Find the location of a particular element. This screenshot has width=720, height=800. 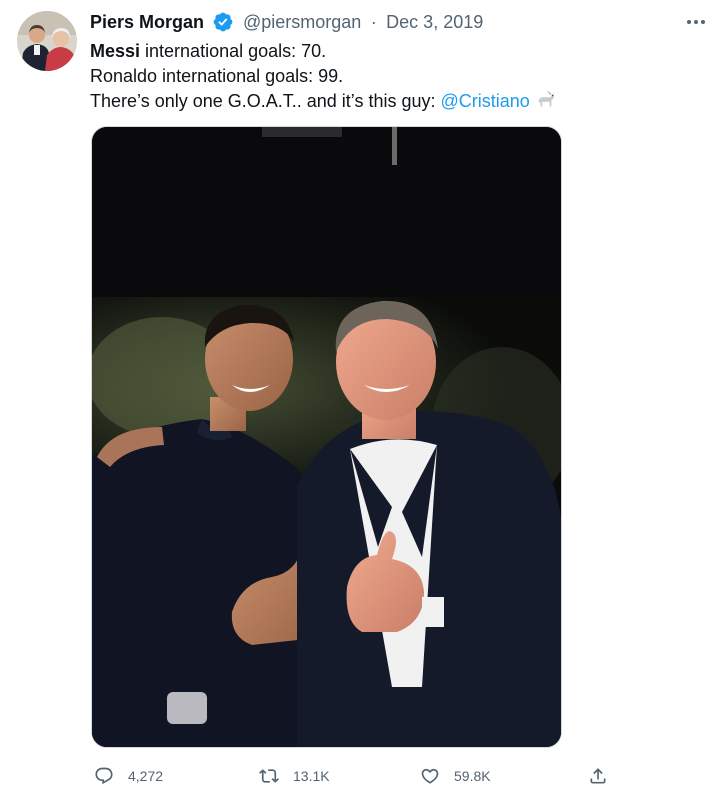

retweet-icon is located at coordinates (269, 776).